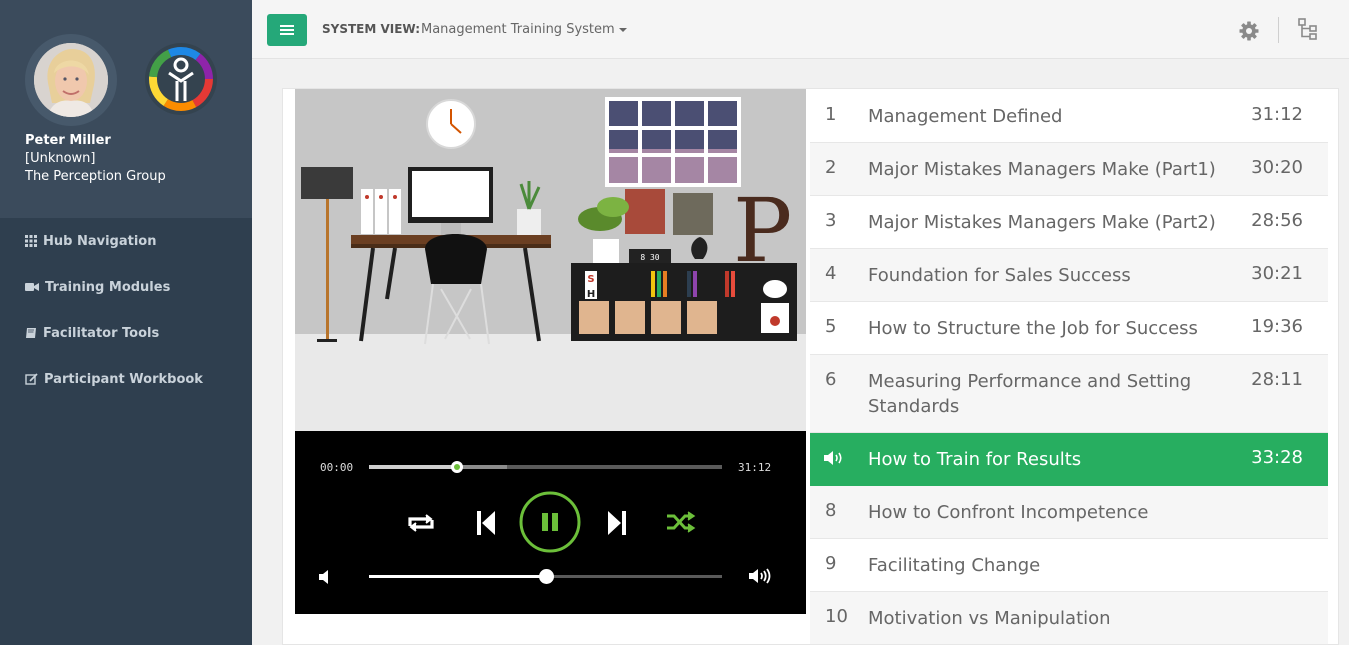 The width and height of the screenshot is (1349, 645). What do you see at coordinates (681, 524) in the screenshot?
I see `shuffle-icon` at bounding box center [681, 524].